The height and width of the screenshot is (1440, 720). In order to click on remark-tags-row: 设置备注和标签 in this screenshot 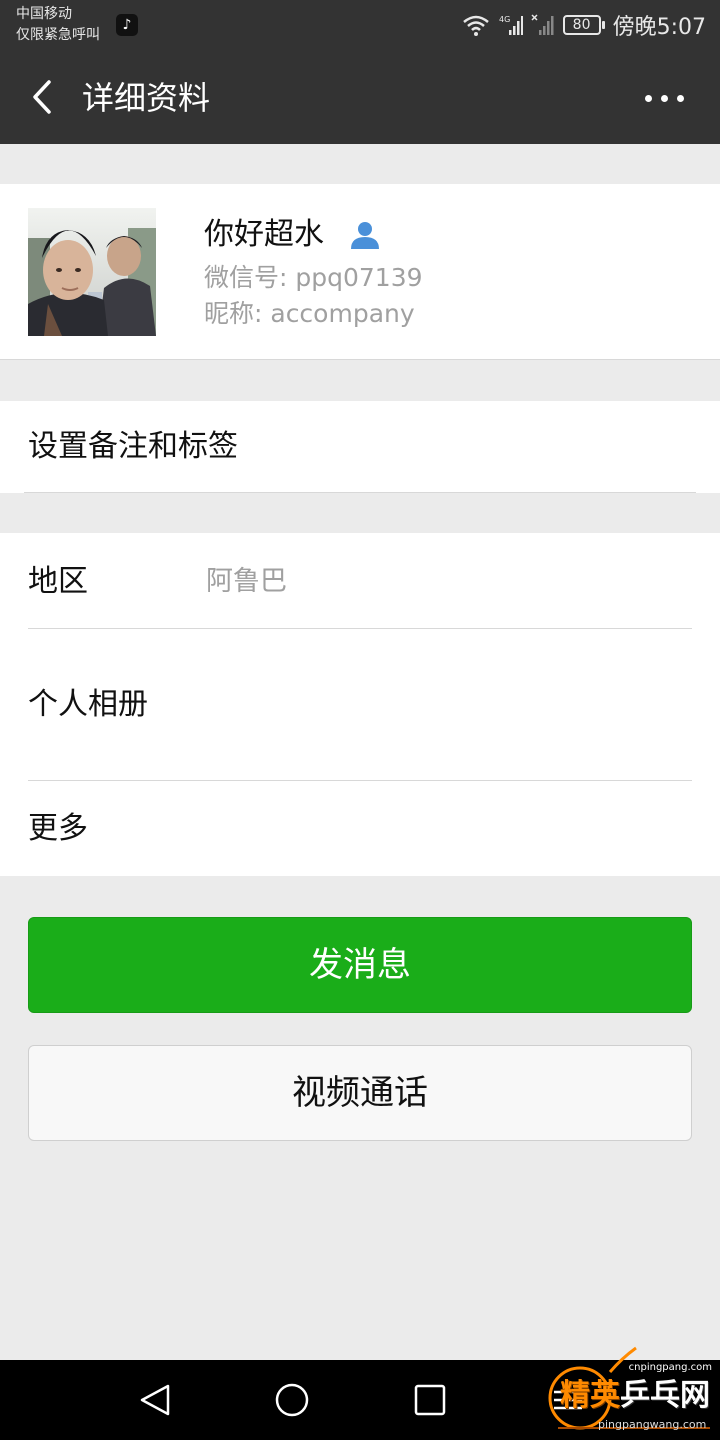, I will do `click(360, 447)`.